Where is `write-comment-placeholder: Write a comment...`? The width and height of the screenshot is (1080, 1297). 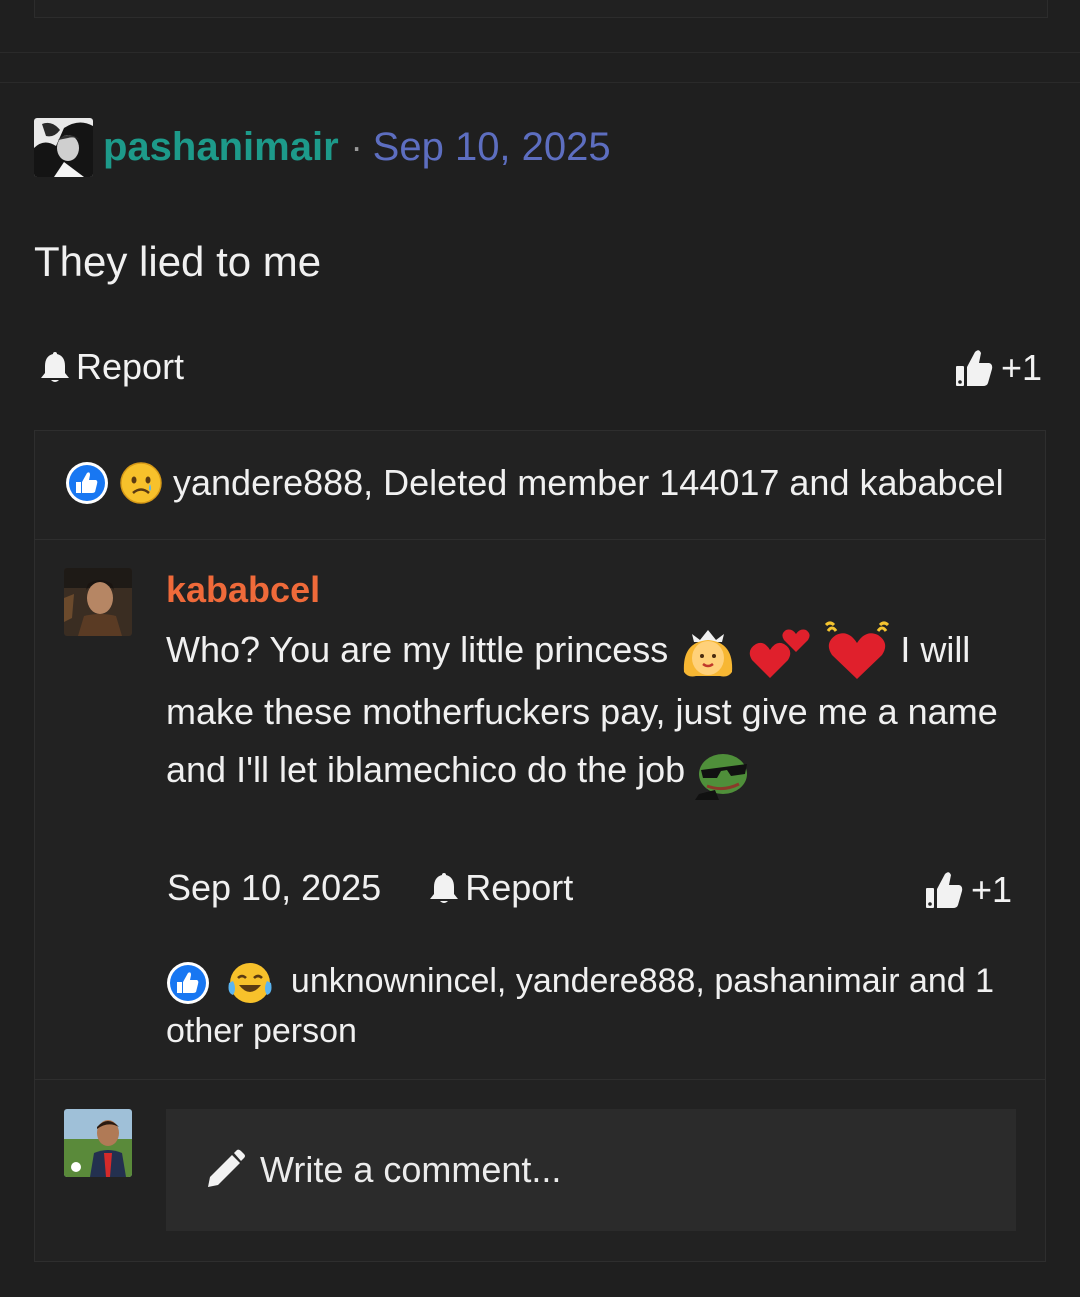
write-comment-placeholder: Write a comment... is located at coordinates (411, 1169).